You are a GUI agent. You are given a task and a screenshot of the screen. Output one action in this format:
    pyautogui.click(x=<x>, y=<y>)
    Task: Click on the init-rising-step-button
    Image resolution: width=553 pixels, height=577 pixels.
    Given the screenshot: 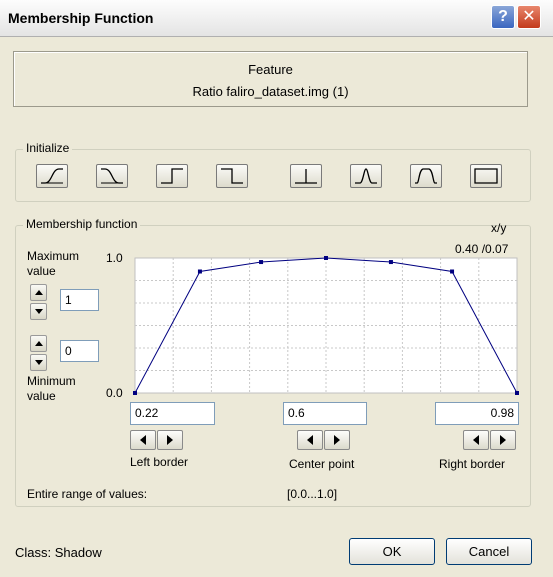 What is the action you would take?
    pyautogui.click(x=172, y=176)
    